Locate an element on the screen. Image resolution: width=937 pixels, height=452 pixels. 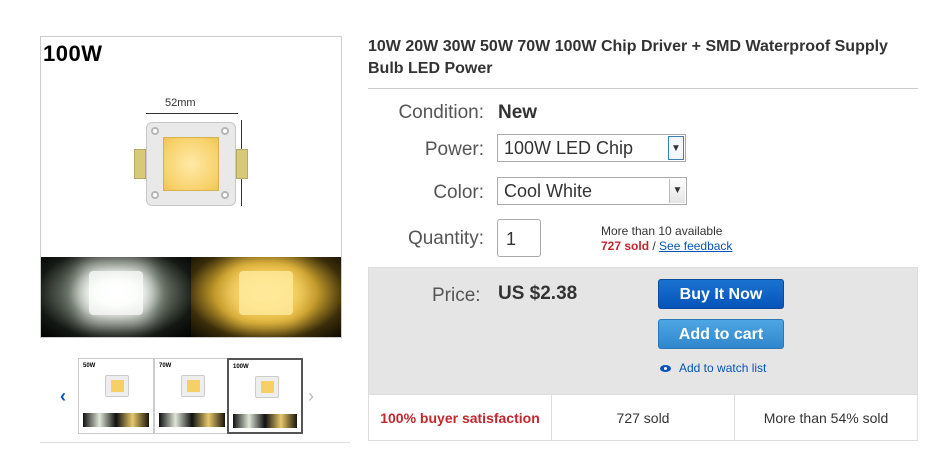
power-label: Power: is located at coordinates (454, 149).